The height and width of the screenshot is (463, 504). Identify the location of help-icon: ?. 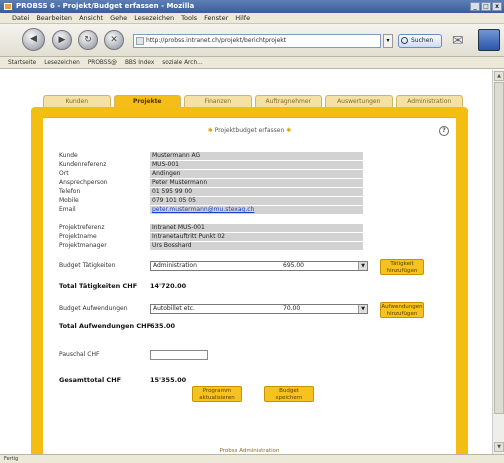
(444, 131).